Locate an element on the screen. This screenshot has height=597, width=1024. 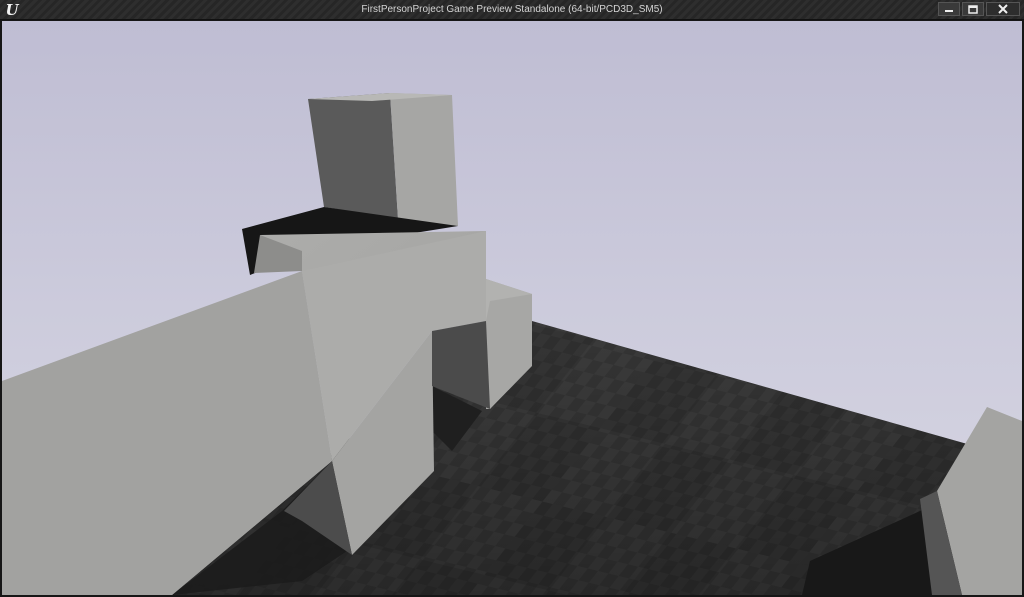
maximize-icon is located at coordinates (973, 9).